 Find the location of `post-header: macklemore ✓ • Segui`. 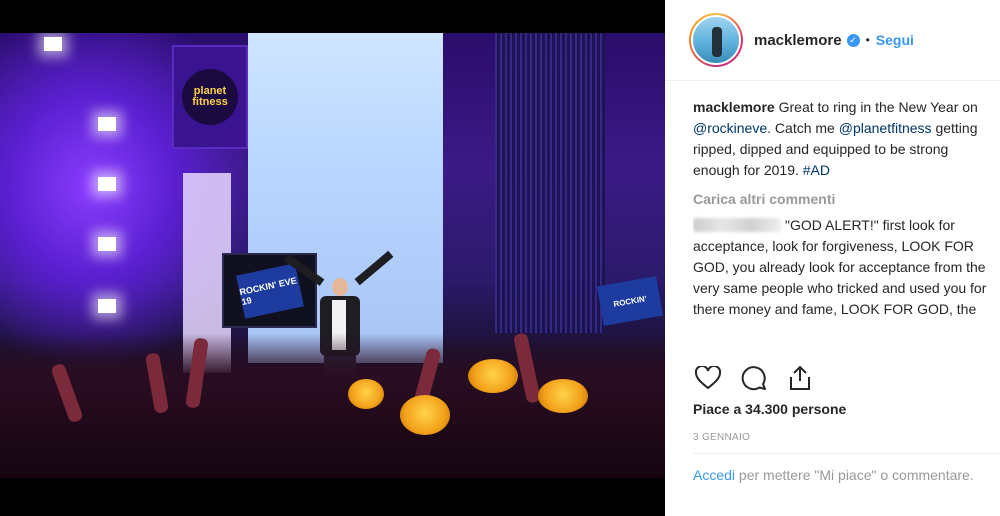

post-header: macklemore ✓ • Segui is located at coordinates (832, 40).